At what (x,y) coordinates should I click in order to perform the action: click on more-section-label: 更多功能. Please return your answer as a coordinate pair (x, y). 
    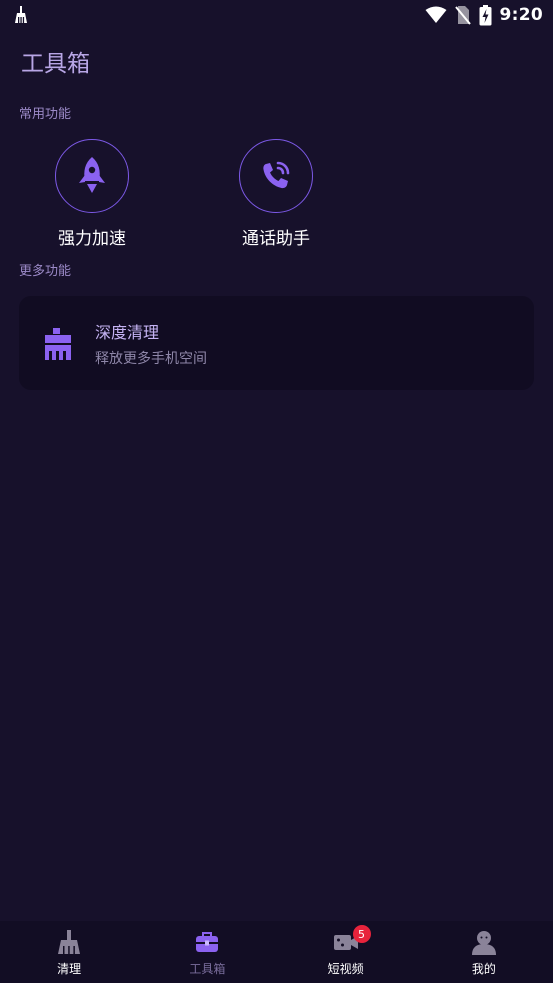
    Looking at the image, I should click on (45, 271).